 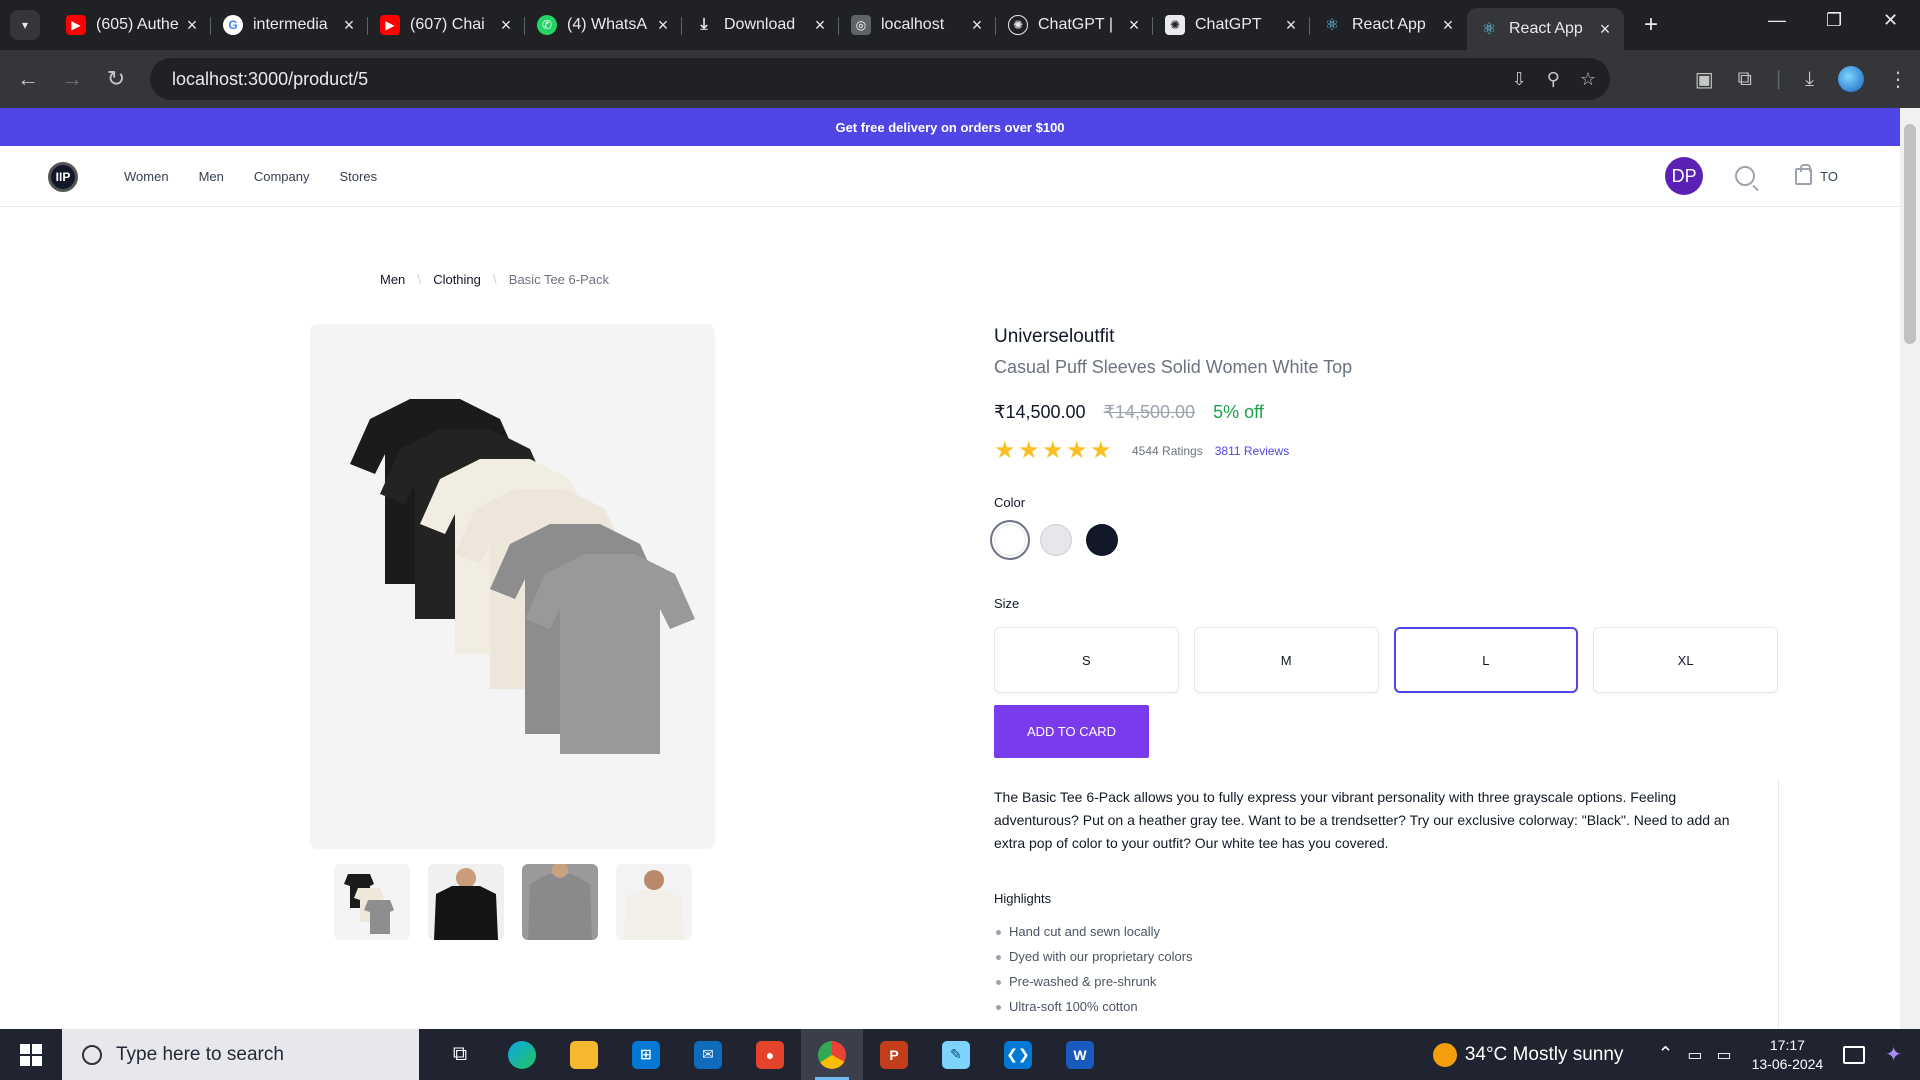 What do you see at coordinates (146, 176) in the screenshot?
I see `menu-item-women: Women` at bounding box center [146, 176].